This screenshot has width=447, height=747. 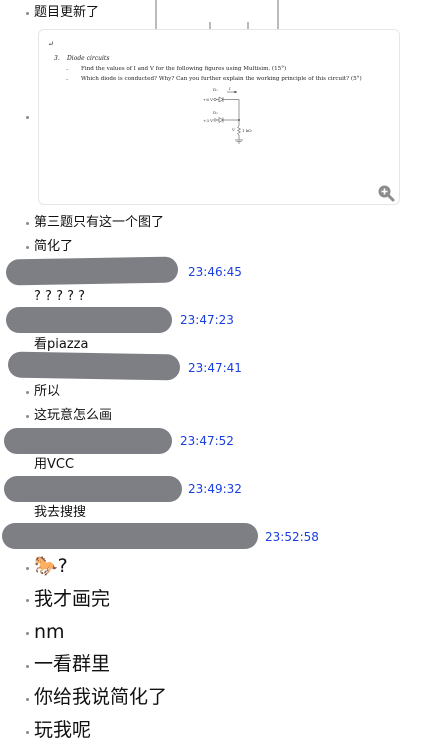 What do you see at coordinates (208, 120) in the screenshot?
I see `v2-label: +3 V` at bounding box center [208, 120].